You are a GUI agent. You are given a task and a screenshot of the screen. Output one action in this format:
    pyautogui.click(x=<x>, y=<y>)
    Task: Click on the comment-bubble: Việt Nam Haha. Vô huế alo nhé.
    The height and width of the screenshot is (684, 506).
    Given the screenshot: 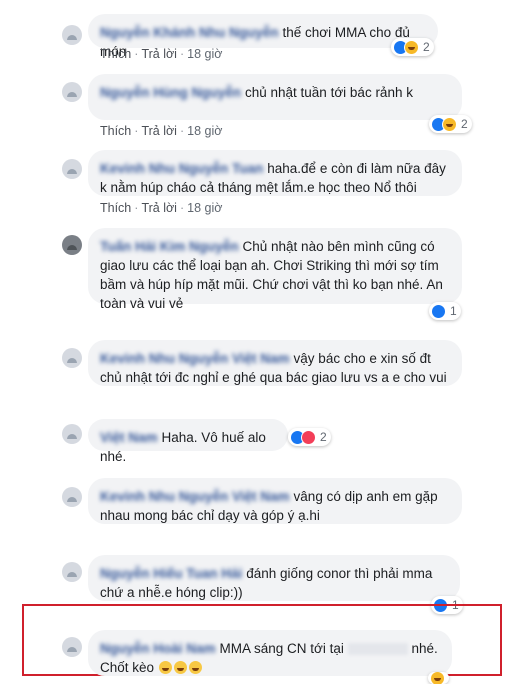 What is the action you would take?
    pyautogui.click(x=188, y=441)
    